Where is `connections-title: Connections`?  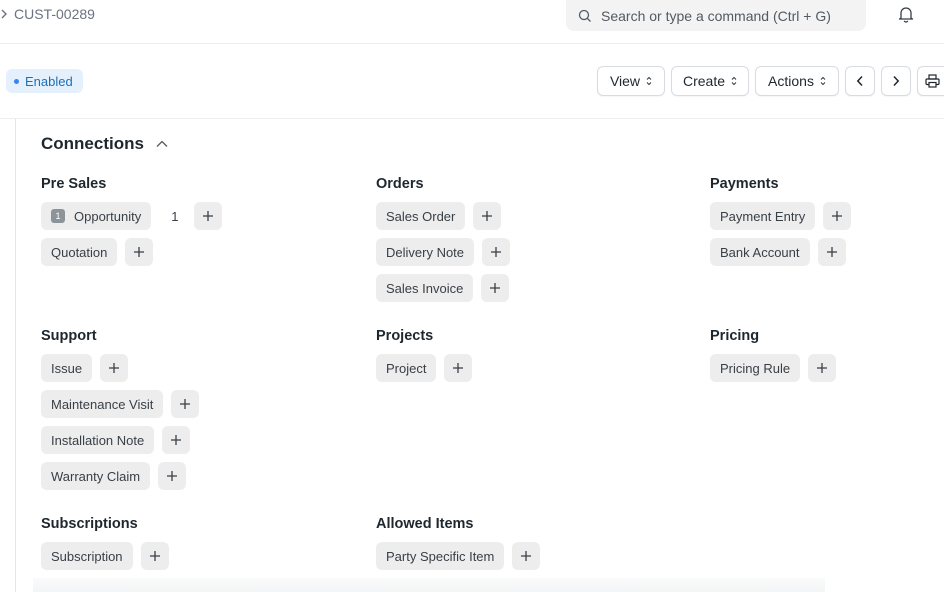
connections-title: Connections is located at coordinates (92, 143).